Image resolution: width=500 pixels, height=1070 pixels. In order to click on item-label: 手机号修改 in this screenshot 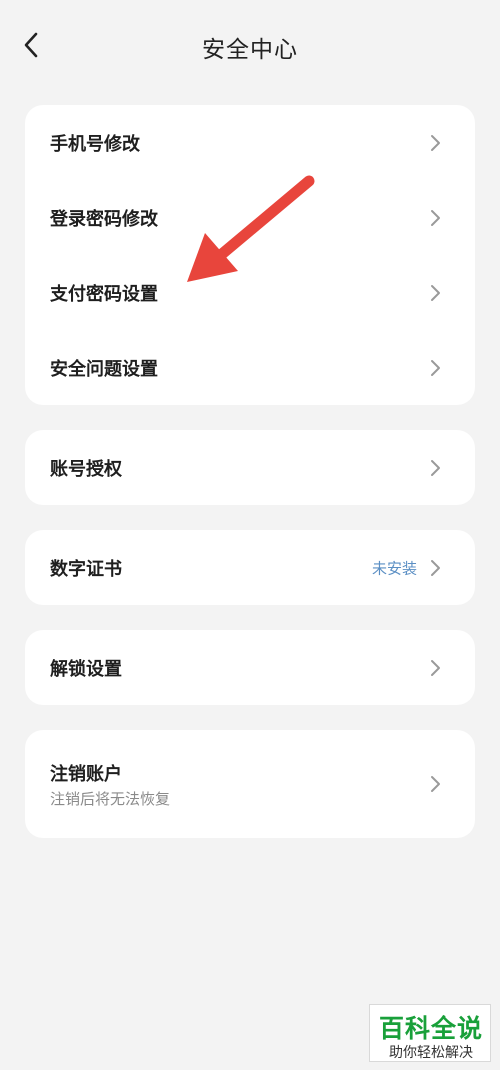, I will do `click(95, 144)`.